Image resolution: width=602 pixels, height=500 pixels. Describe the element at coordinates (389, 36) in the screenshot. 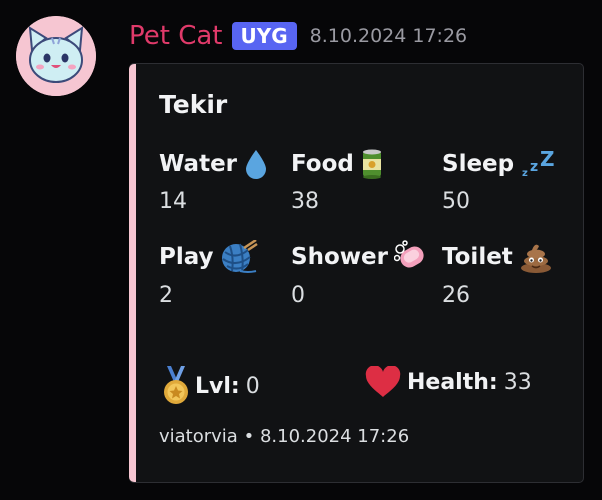

I see `message-timestamp: 8.10.2024 17:26` at that location.